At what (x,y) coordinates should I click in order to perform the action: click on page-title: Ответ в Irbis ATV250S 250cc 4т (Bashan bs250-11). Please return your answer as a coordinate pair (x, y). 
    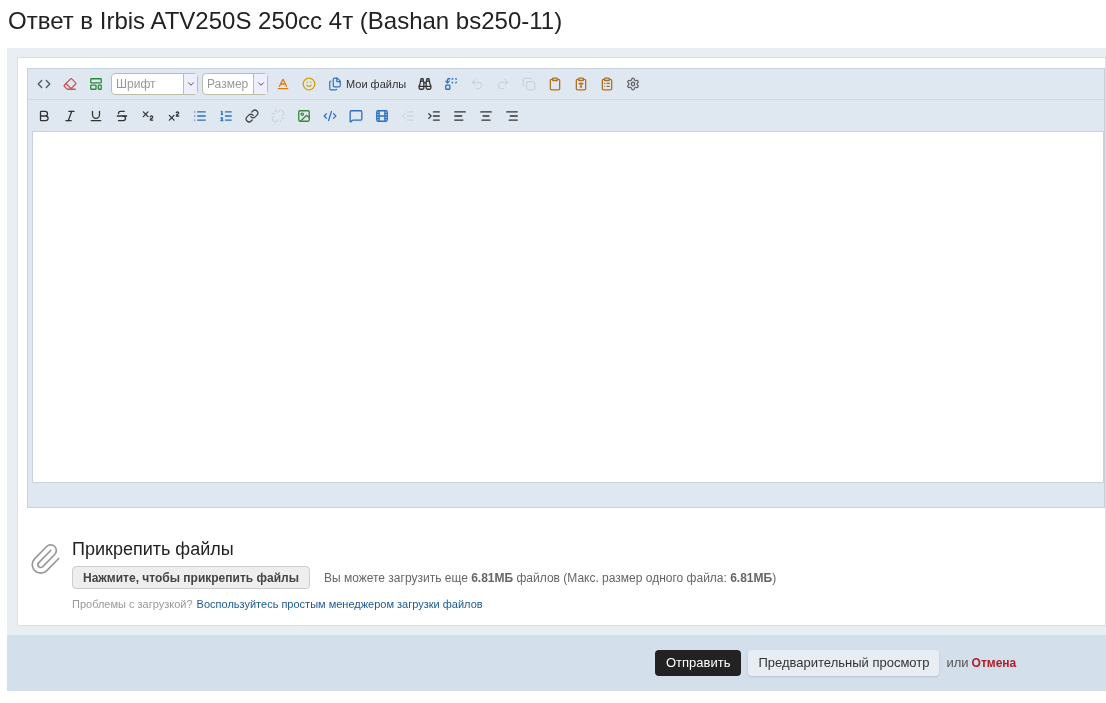
    Looking at the image, I should click on (285, 21).